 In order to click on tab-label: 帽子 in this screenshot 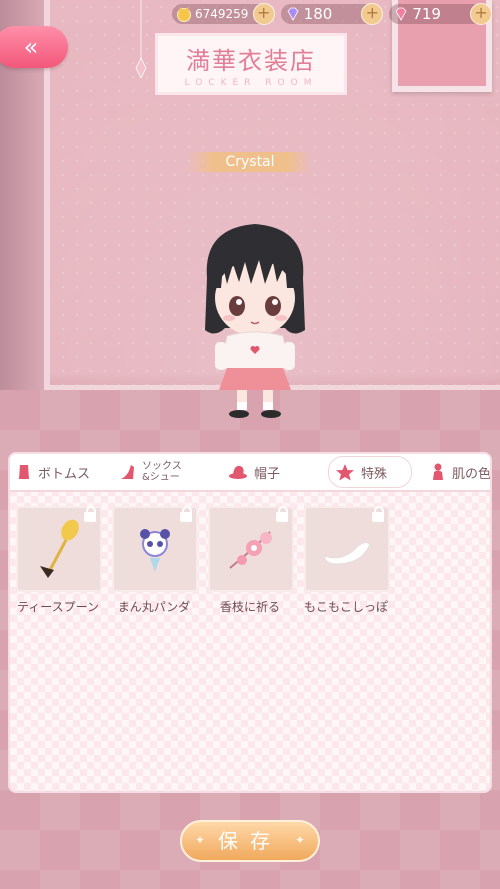, I will do `click(267, 474)`.